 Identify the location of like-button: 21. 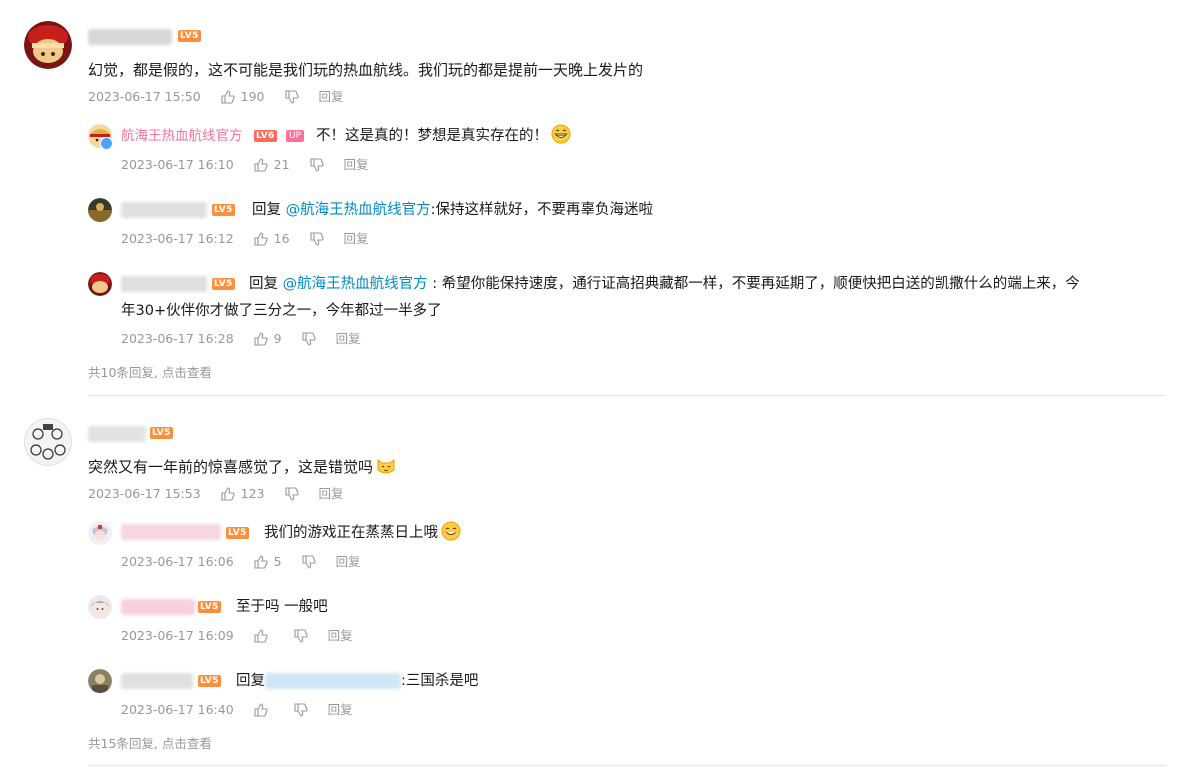
(272, 165).